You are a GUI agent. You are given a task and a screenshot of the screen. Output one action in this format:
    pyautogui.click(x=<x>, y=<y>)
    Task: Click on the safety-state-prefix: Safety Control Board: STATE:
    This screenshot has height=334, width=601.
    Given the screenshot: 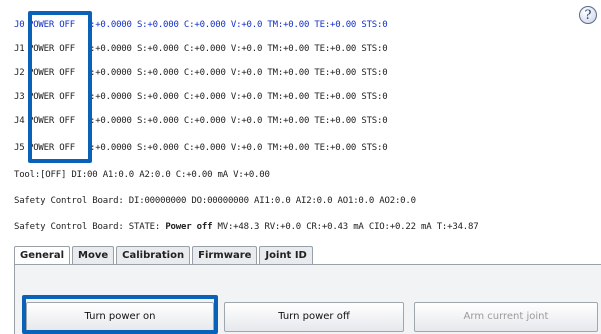 What is the action you would take?
    pyautogui.click(x=90, y=227)
    